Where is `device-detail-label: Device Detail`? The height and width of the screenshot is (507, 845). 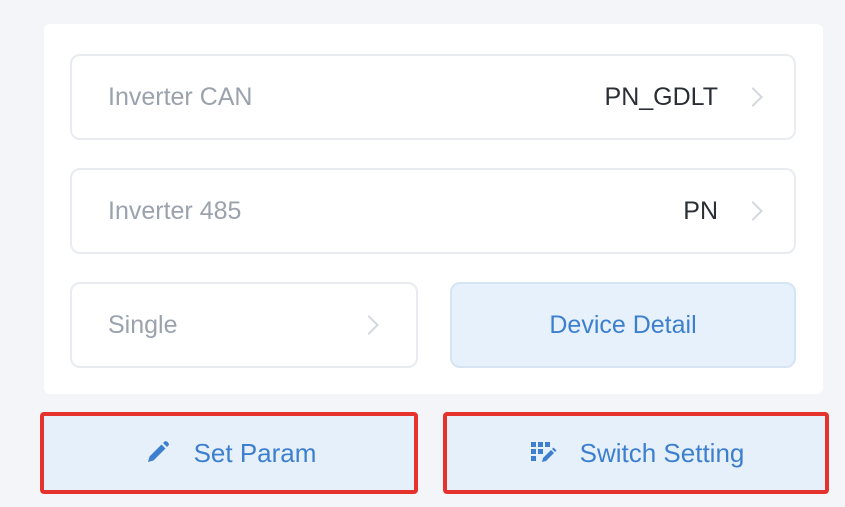
device-detail-label: Device Detail is located at coordinates (623, 324).